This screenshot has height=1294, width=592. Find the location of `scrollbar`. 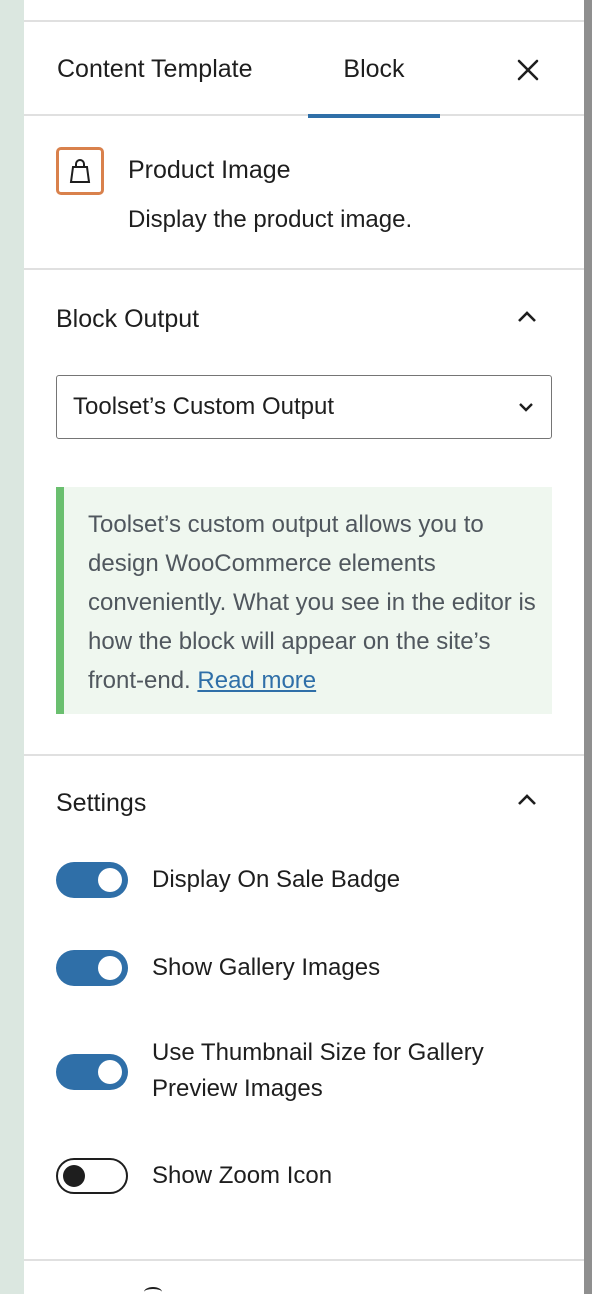

scrollbar is located at coordinates (588, 647).